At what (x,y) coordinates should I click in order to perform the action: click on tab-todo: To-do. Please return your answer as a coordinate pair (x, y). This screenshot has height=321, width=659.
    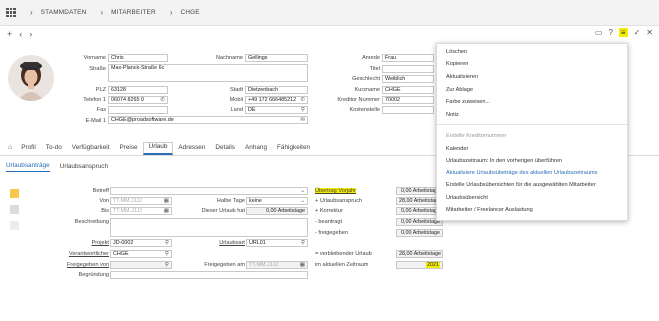
    Looking at the image, I should click on (54, 149).